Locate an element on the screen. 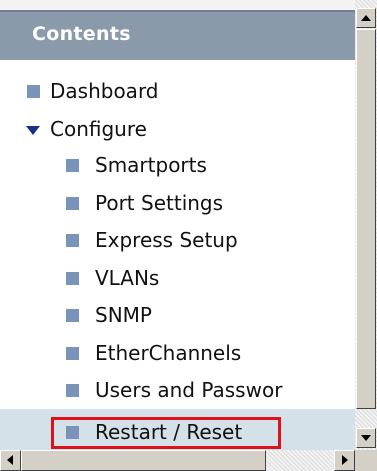  nav-item-express-setup: Express Setup is located at coordinates (166, 240).